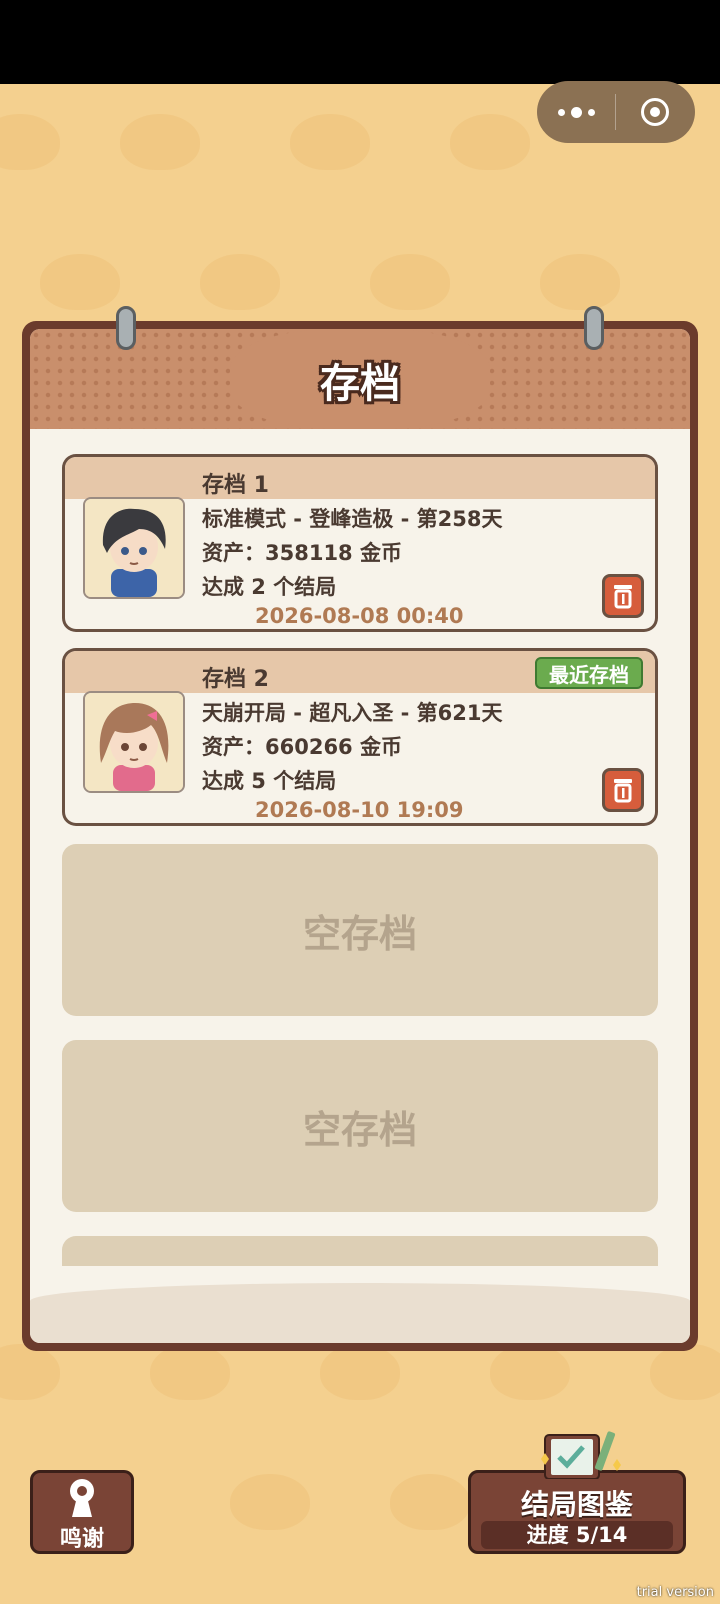 The image size is (720, 1604). I want to click on trial-version-watermark: trial version, so click(675, 1592).